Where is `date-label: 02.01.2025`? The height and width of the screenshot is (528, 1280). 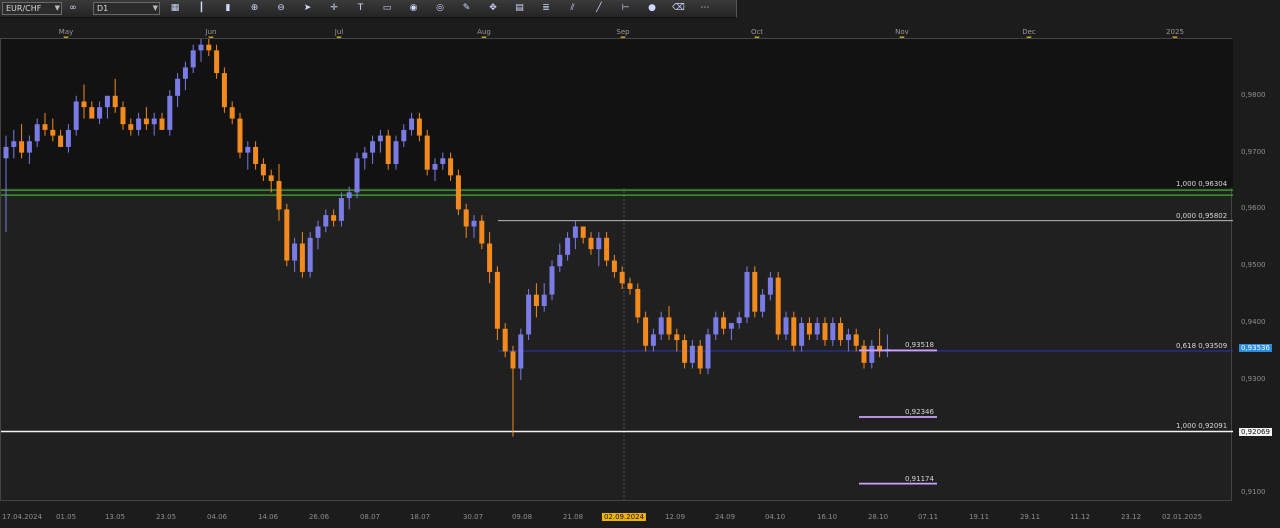
date-label: 02.01.2025 is located at coordinates (1182, 517).